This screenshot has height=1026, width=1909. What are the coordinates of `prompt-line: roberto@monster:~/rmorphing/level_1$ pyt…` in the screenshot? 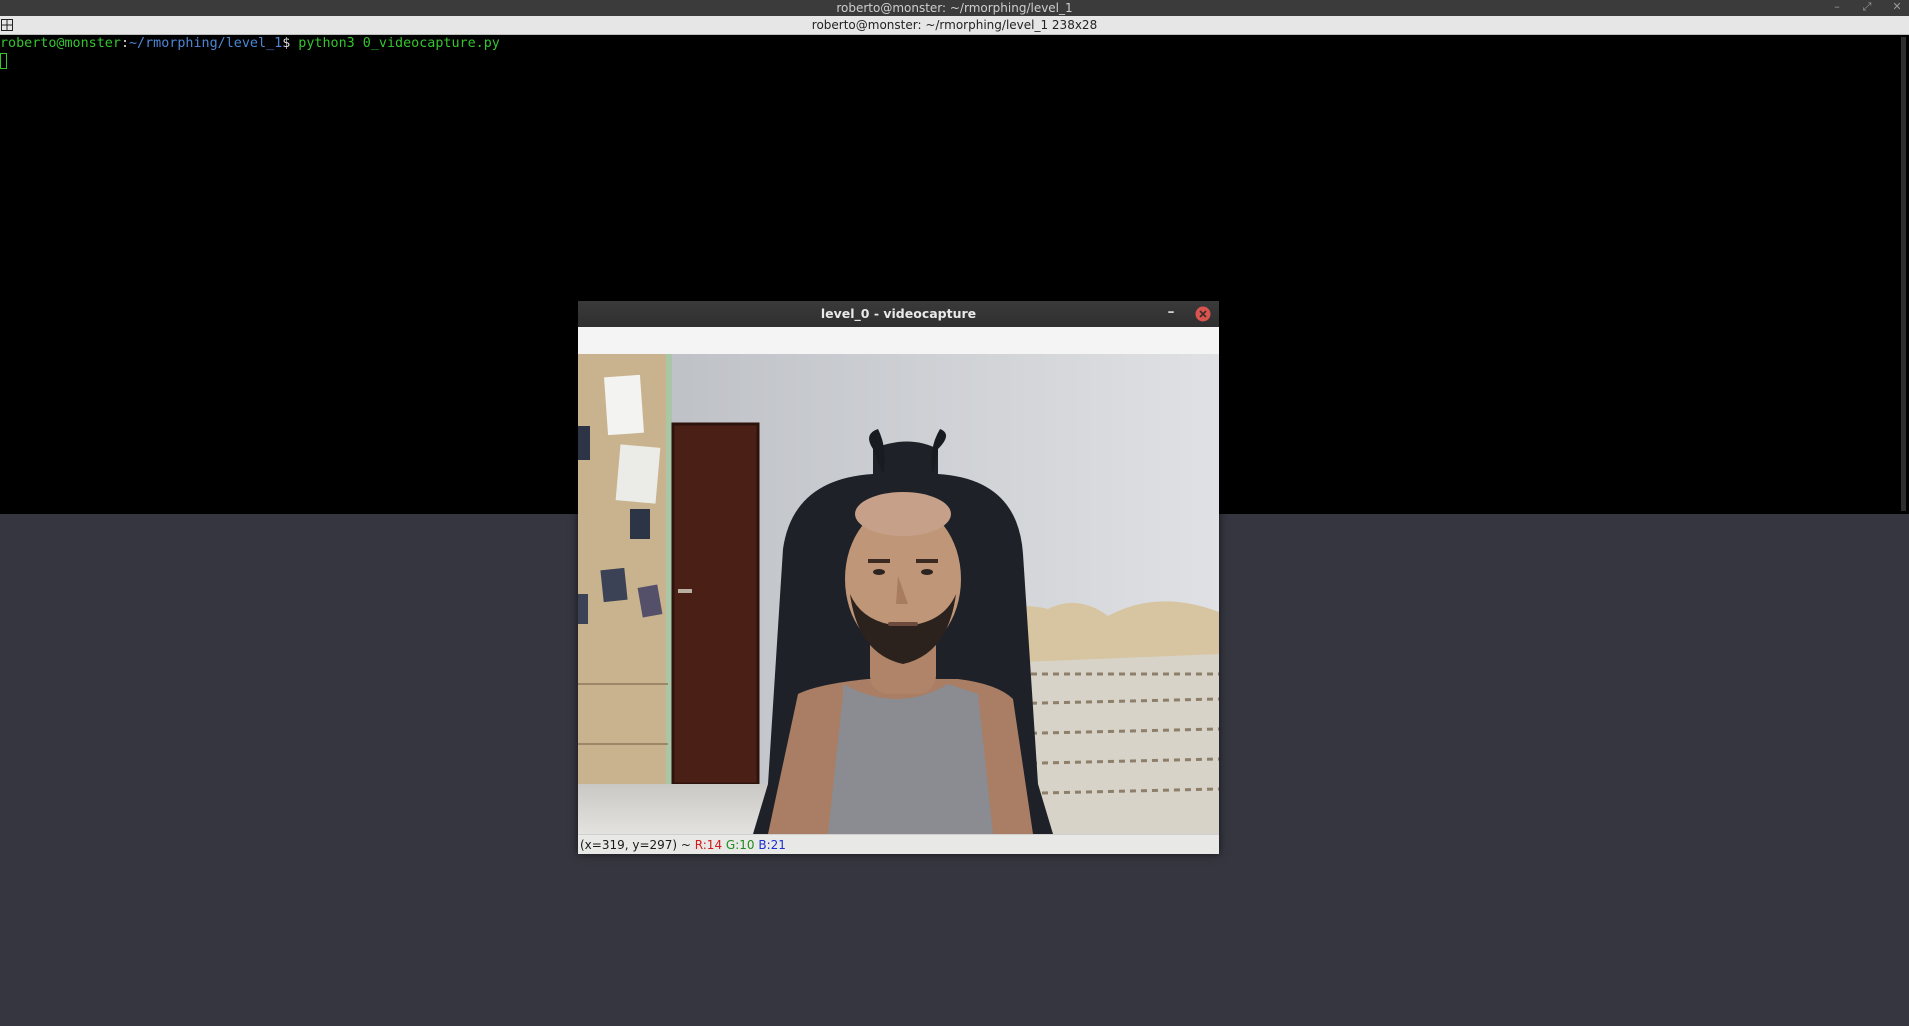 It's located at (250, 43).